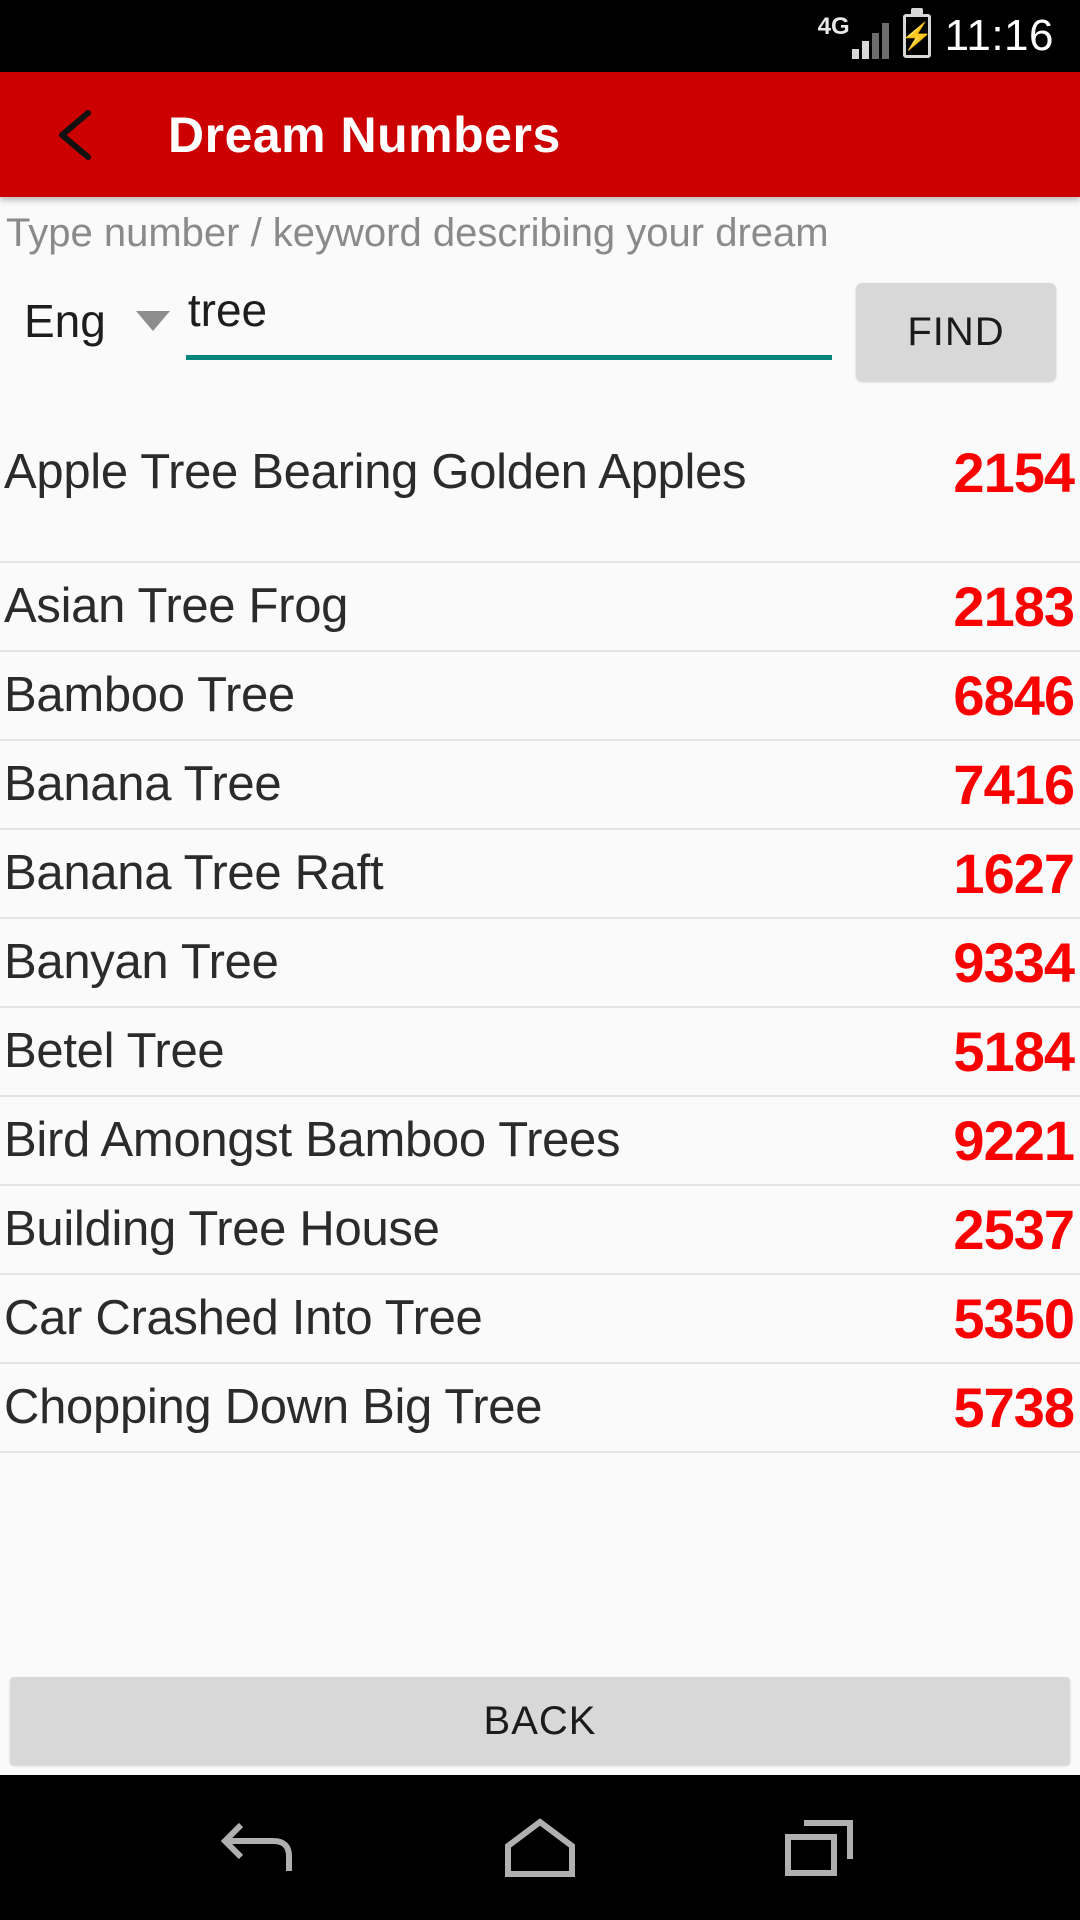 This screenshot has height=1920, width=1080. Describe the element at coordinates (176, 605) in the screenshot. I see `result-label: Asian Tree Frog` at that location.